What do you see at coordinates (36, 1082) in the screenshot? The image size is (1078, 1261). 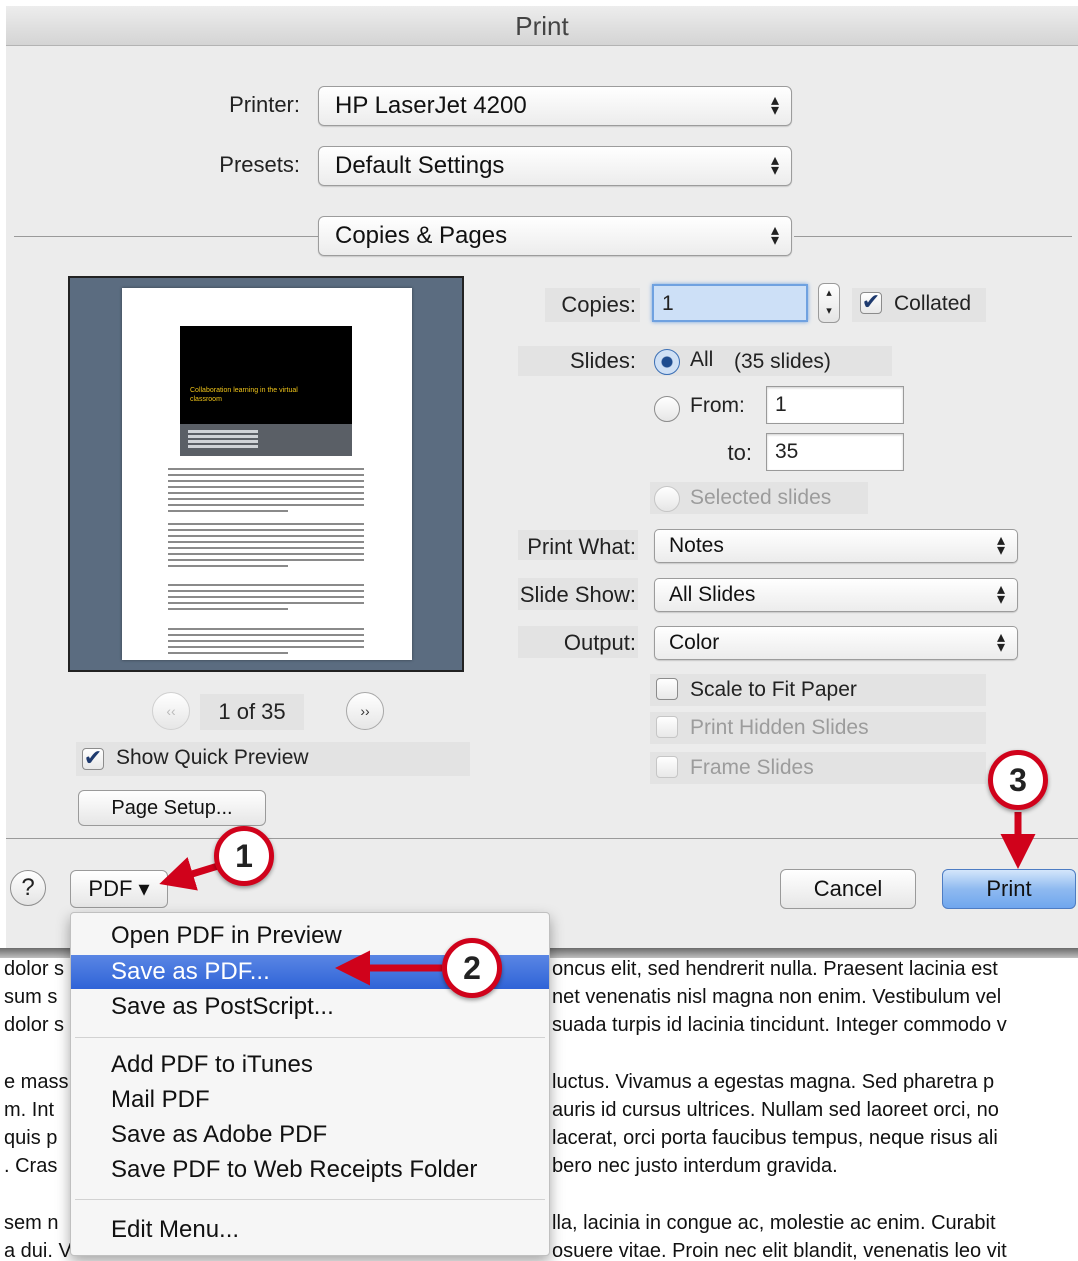 I see `background-text-line: e mass` at bounding box center [36, 1082].